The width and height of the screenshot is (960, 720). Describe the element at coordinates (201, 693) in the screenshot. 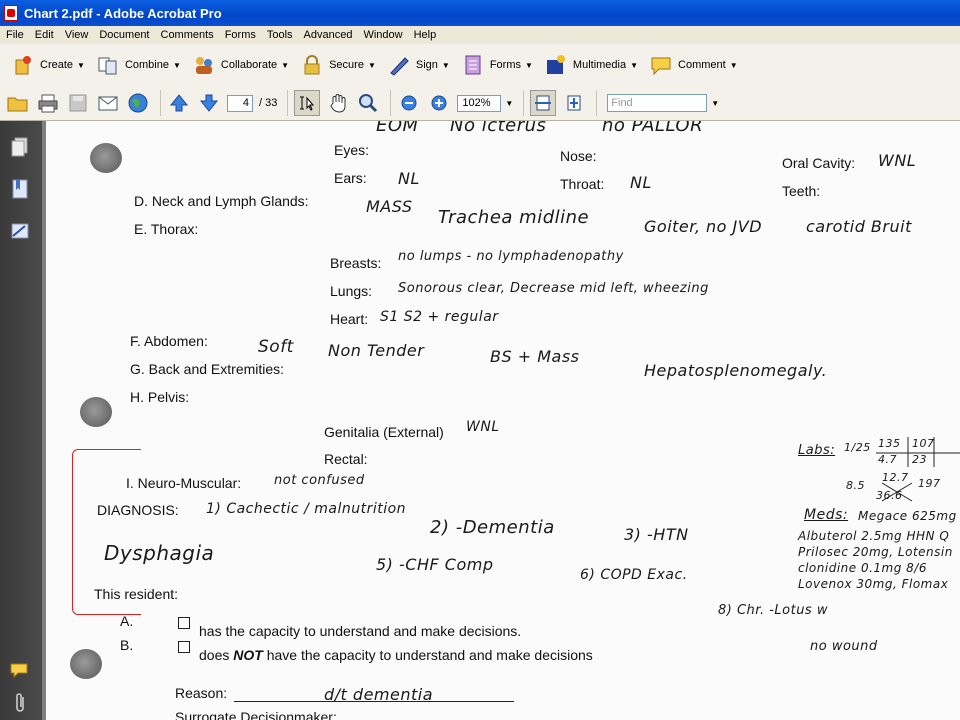

I see `label-reason: Reason:` at that location.